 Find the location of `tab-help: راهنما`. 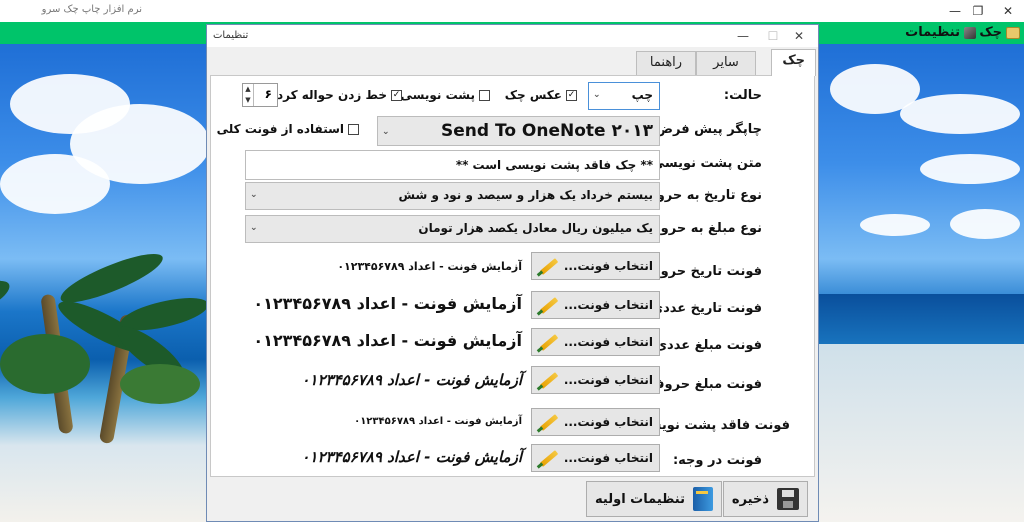

tab-help: راهنما is located at coordinates (666, 63).